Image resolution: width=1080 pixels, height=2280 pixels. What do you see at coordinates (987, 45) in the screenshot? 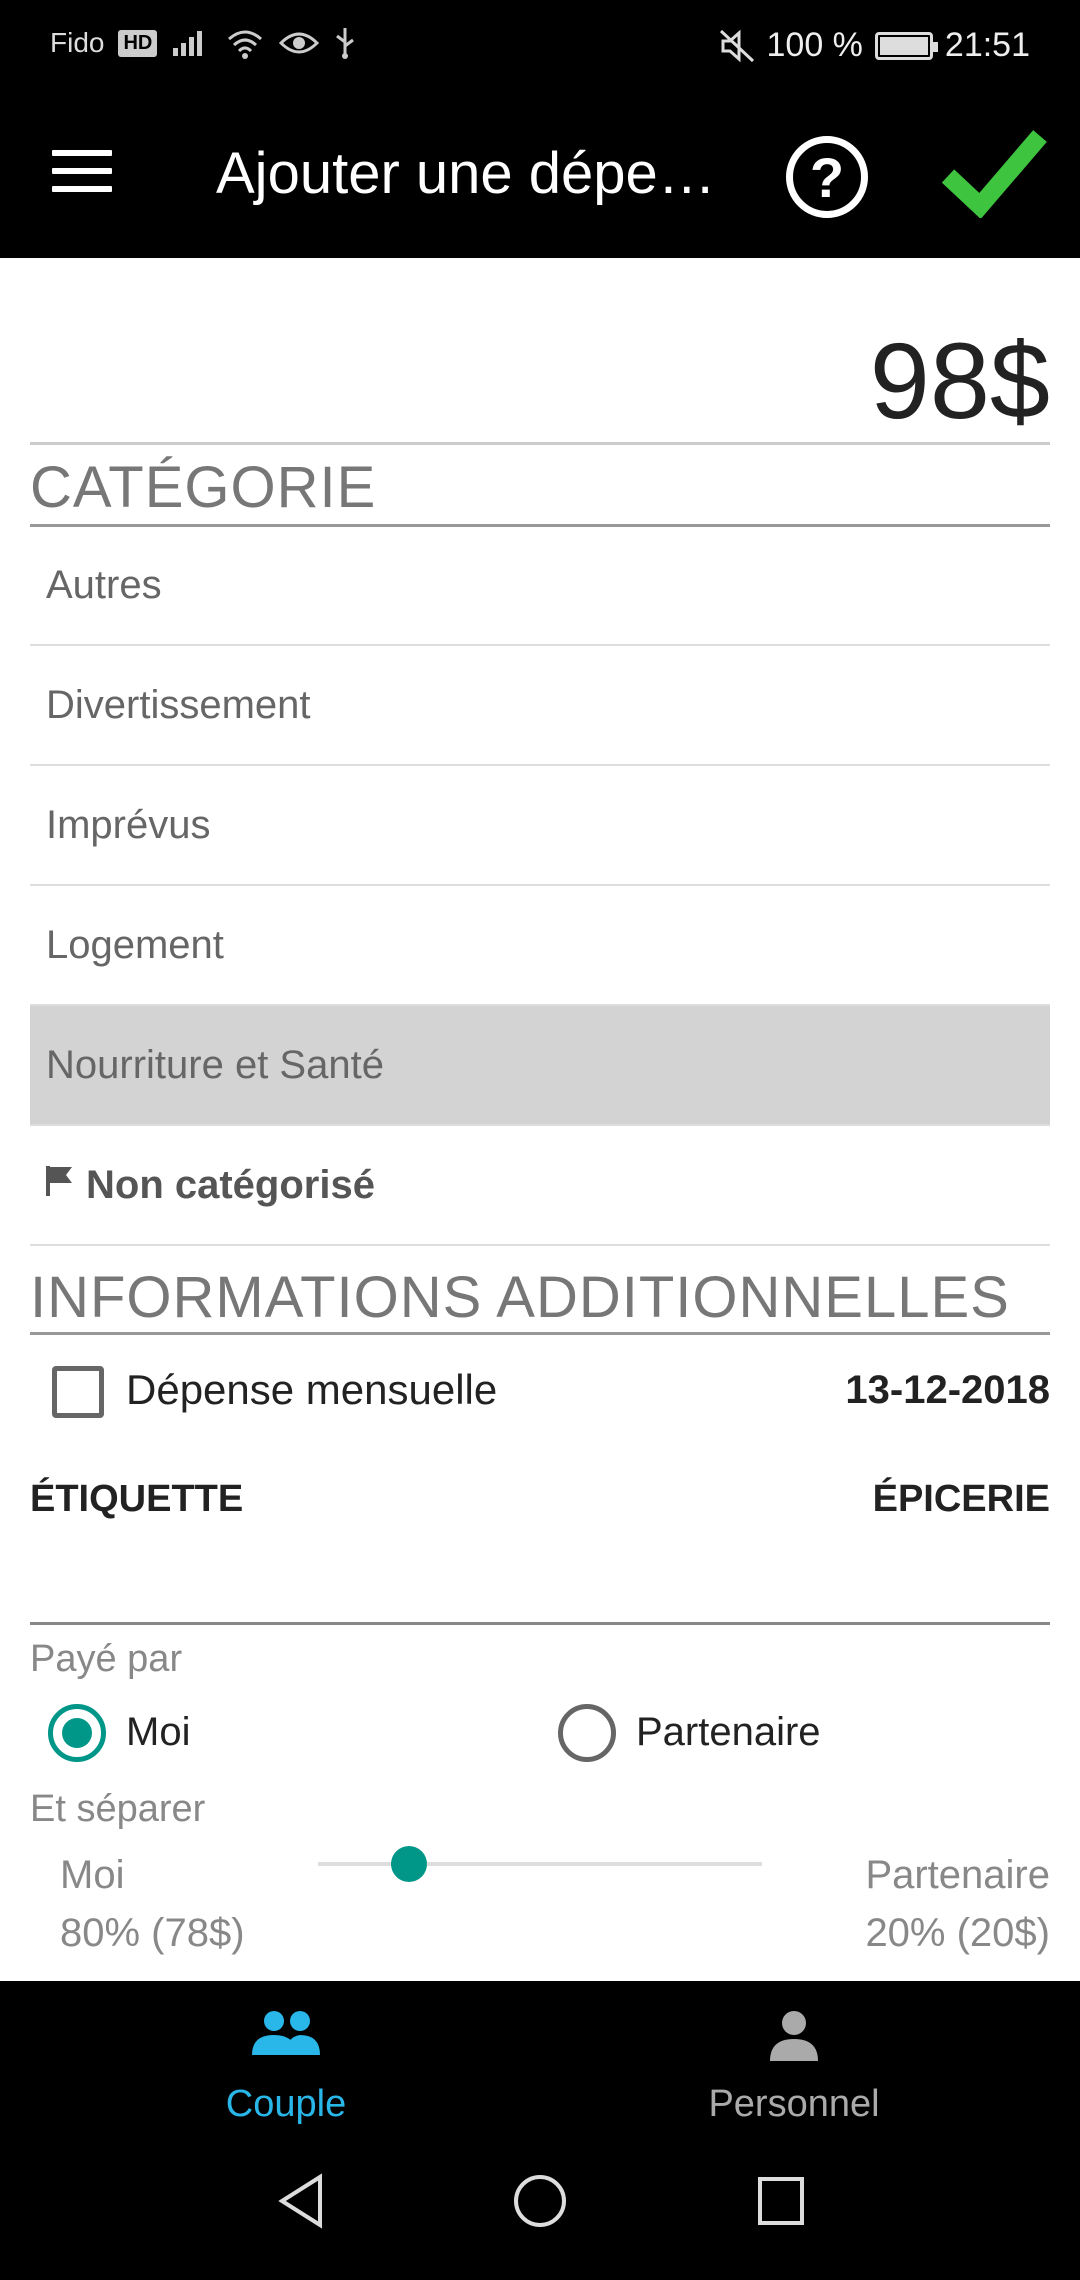
I see `clock: 21:51` at bounding box center [987, 45].